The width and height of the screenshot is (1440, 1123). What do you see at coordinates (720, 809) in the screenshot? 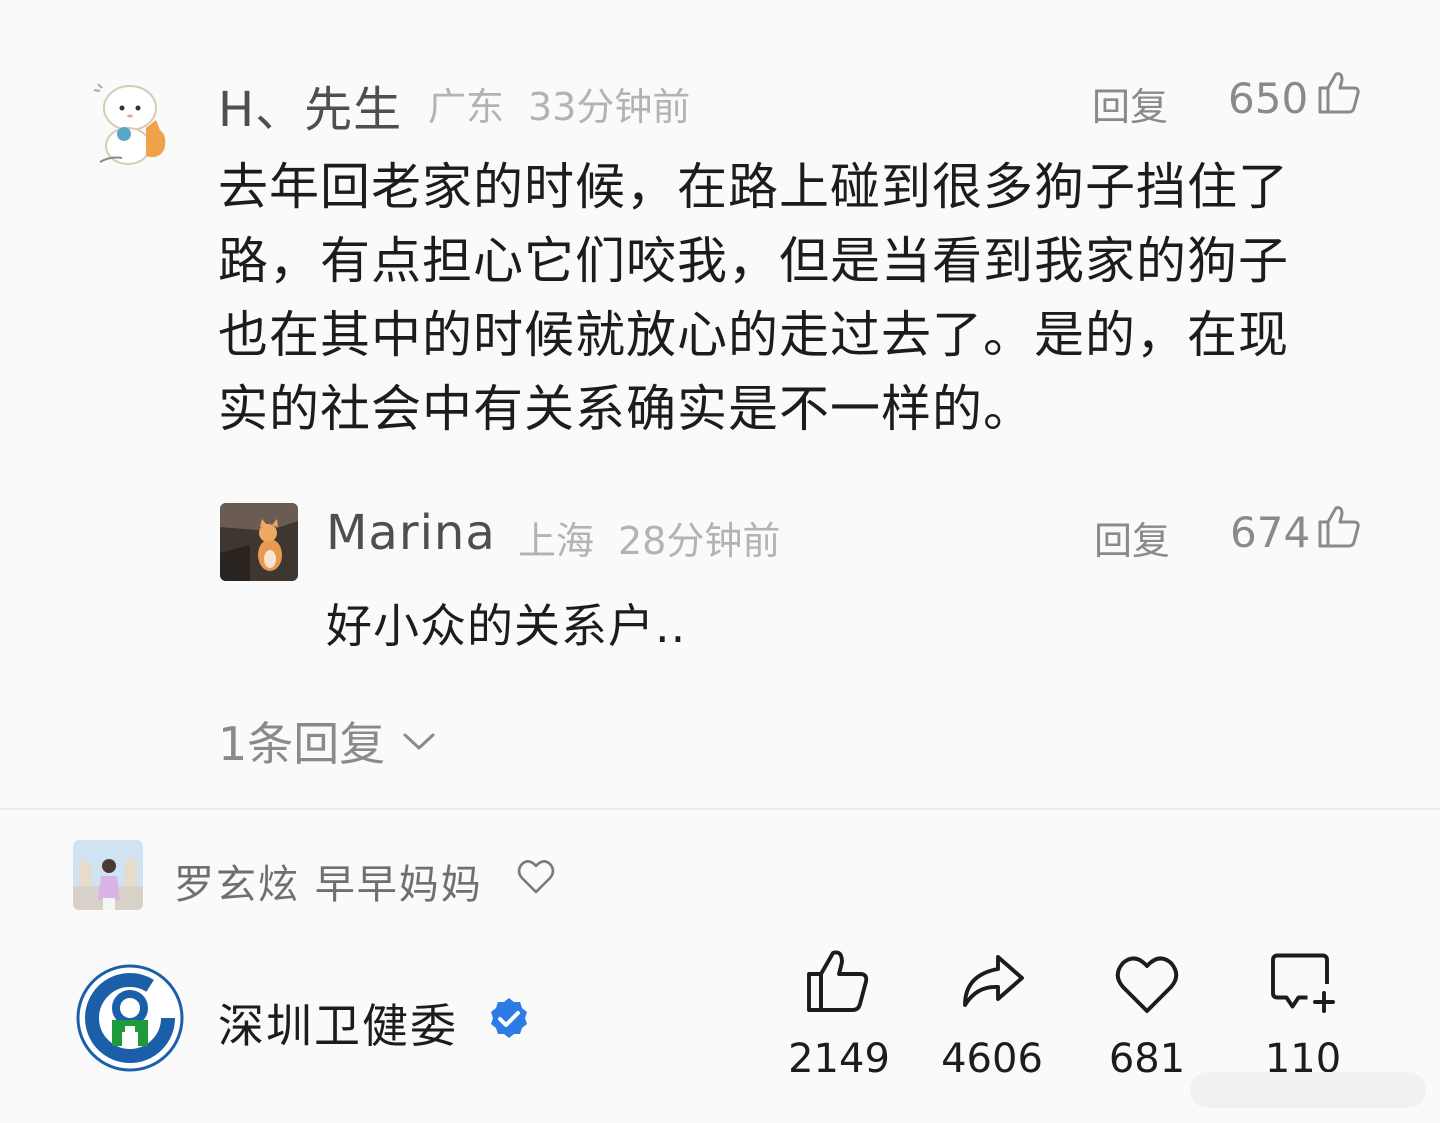
I see `divider` at bounding box center [720, 809].